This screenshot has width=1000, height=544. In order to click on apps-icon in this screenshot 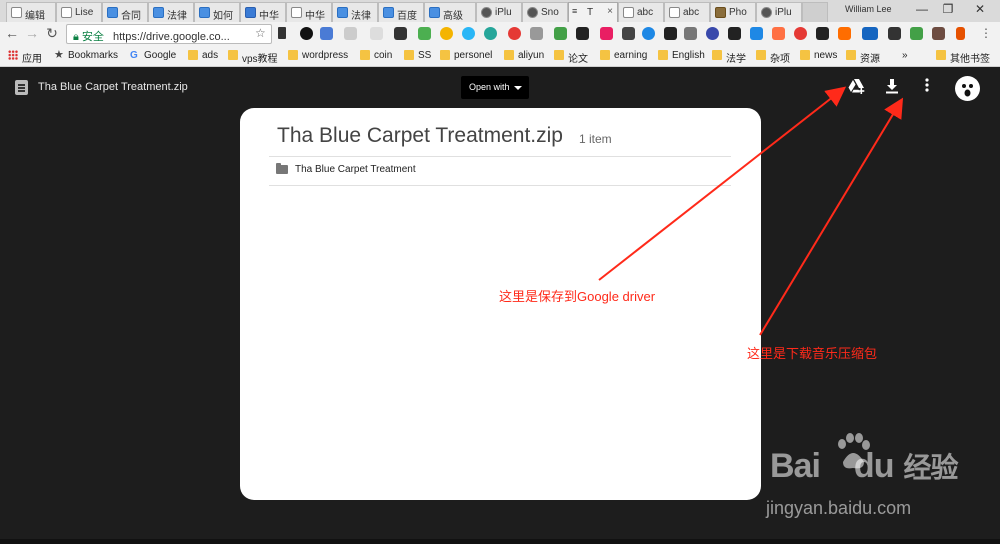, I will do `click(13, 55)`.